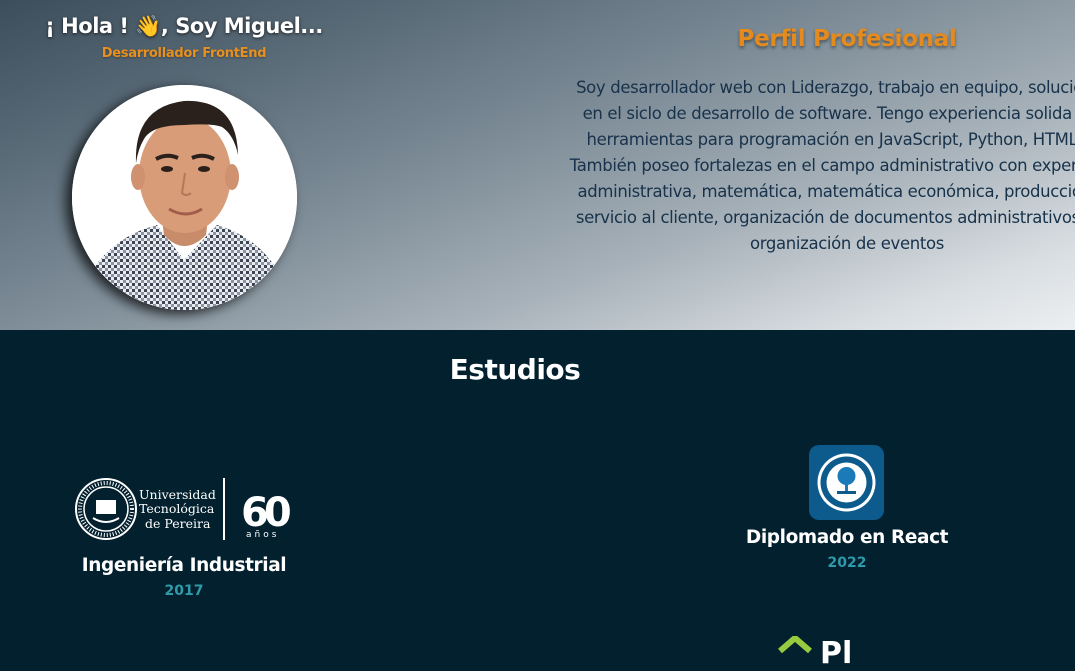 The width and height of the screenshot is (1075, 671). I want to click on study-title-react: Diplomado en React, so click(847, 537).